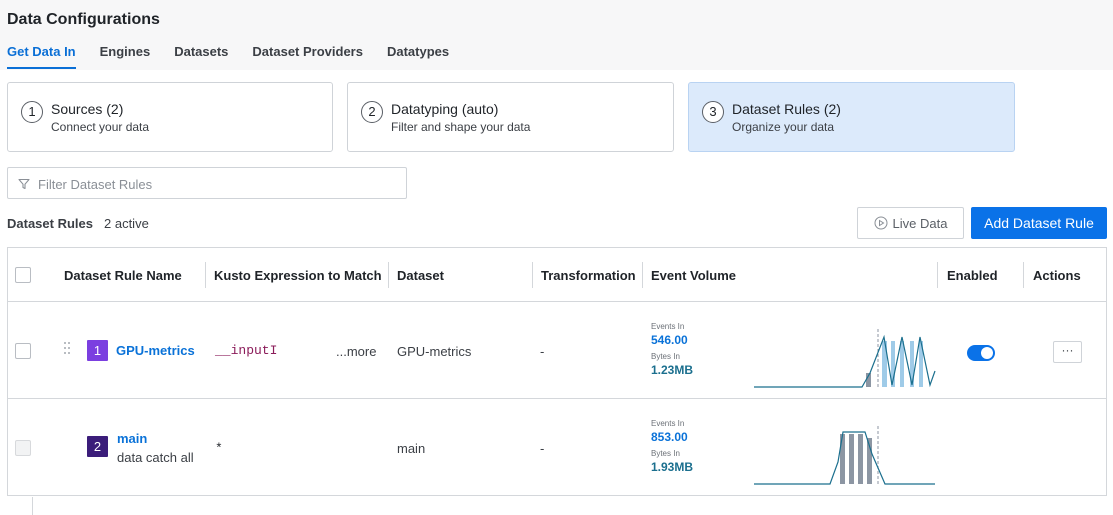 The height and width of the screenshot is (515, 1113). What do you see at coordinates (851, 117) in the screenshot?
I see `step-dataset-rules: 3 Dataset Rules (2) Organize your data` at bounding box center [851, 117].